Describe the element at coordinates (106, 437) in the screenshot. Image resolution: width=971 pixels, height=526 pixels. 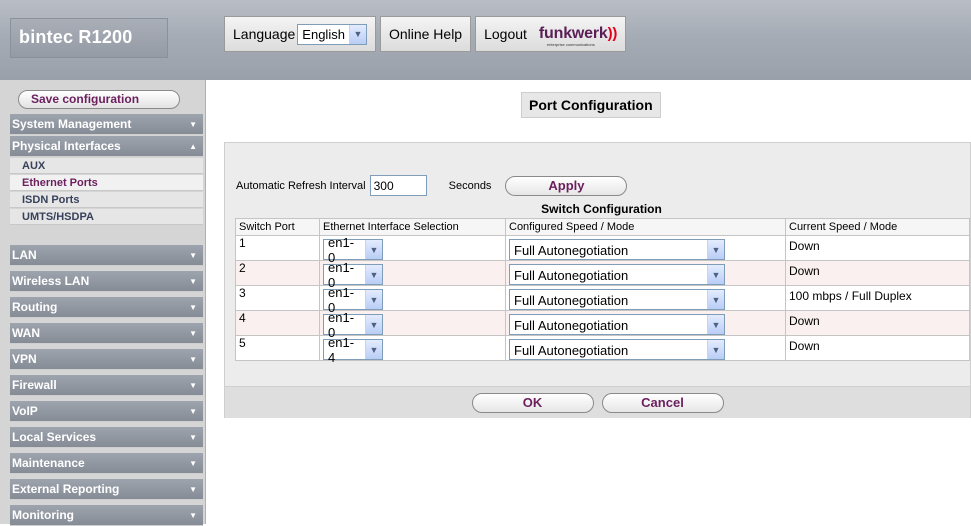
I see `sidebar-item-local-services: Local Services ▼` at that location.